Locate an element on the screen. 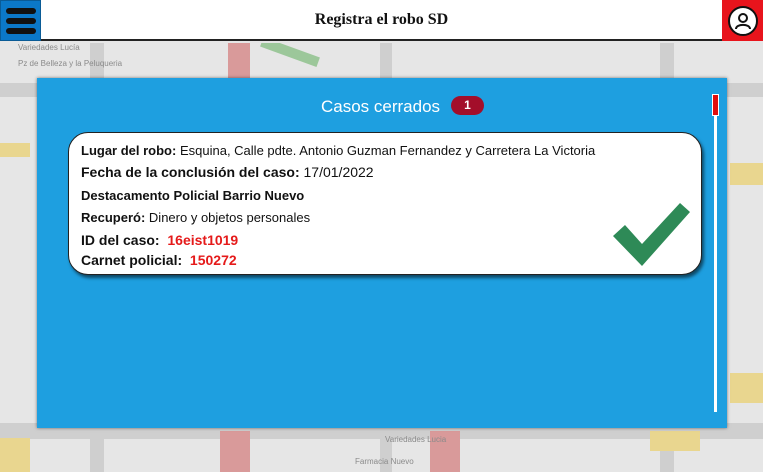 The height and width of the screenshot is (472, 763). user-profile-icon is located at coordinates (742, 20).